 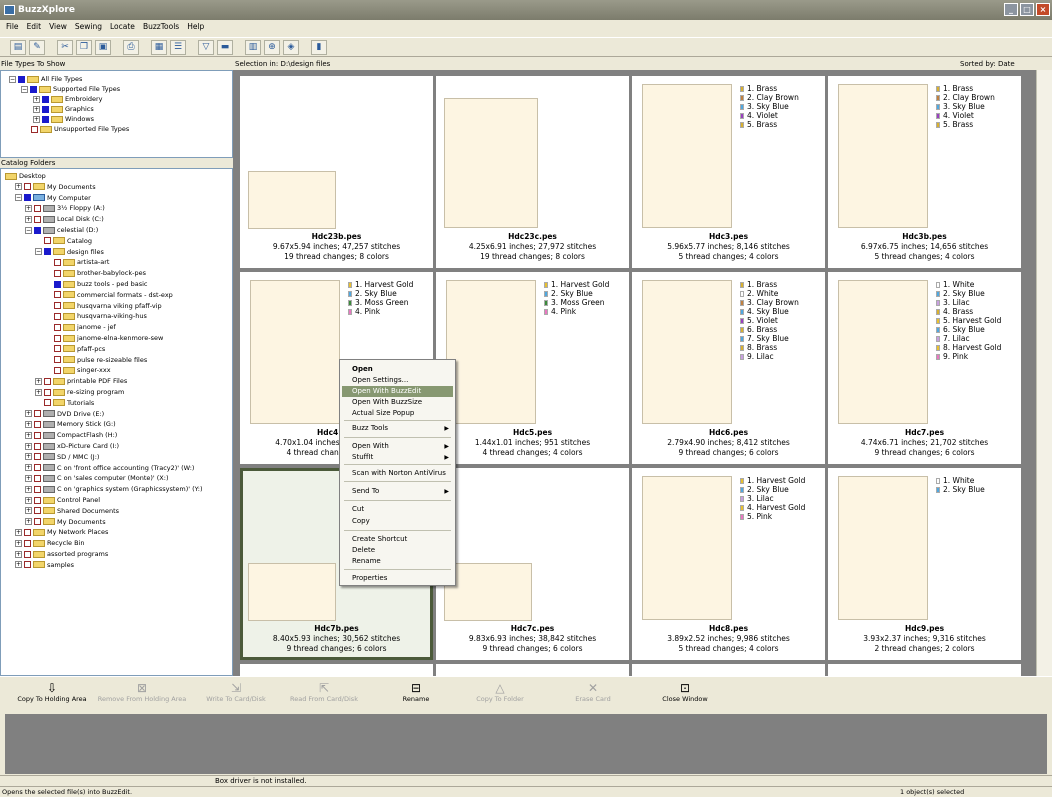 What do you see at coordinates (80, 129) in the screenshot?
I see `tree-item: Unsupported File Types` at bounding box center [80, 129].